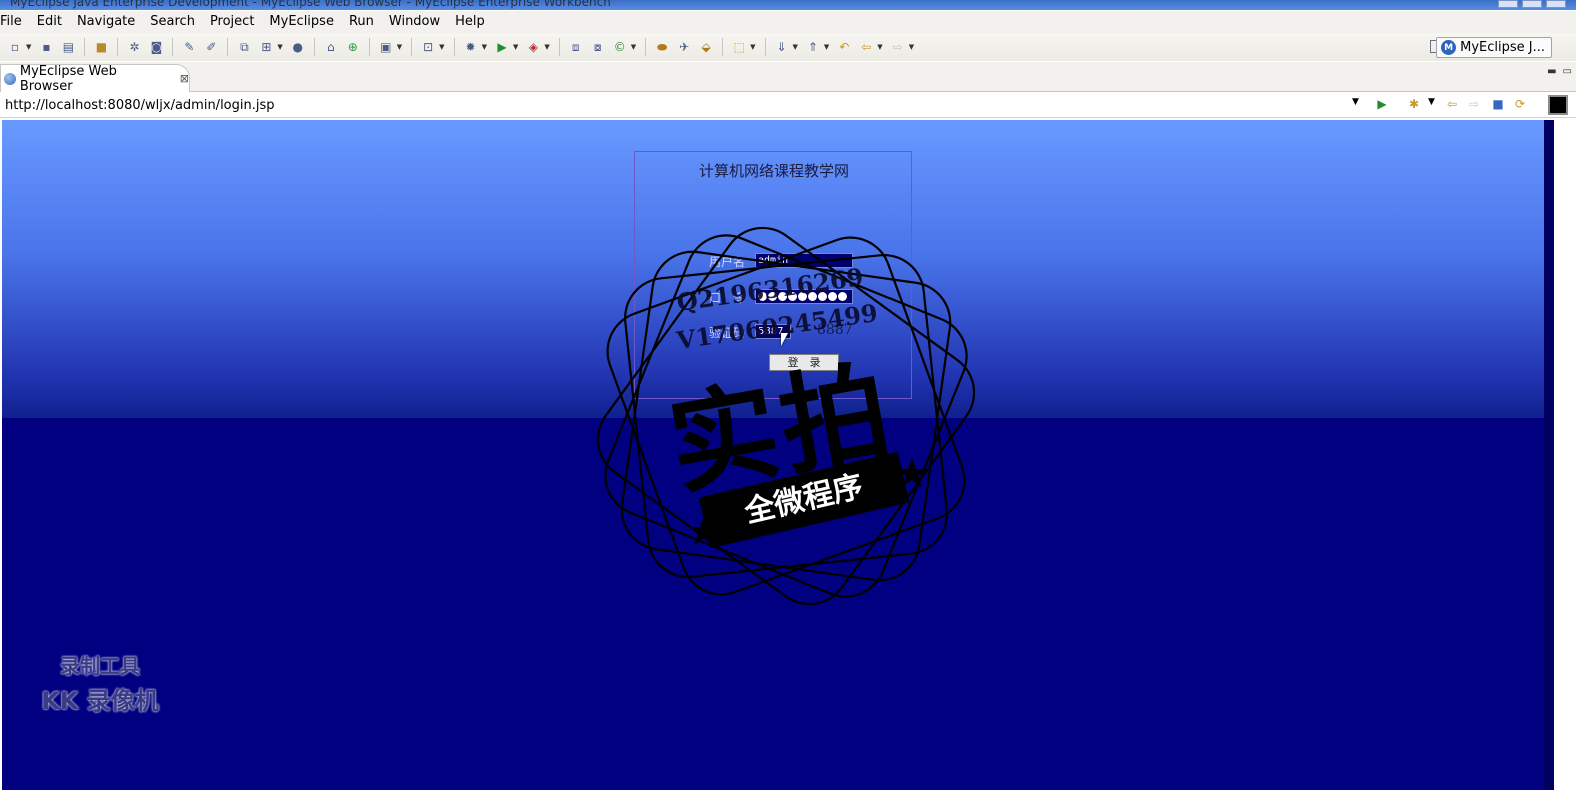  Describe the element at coordinates (10, 78) in the screenshot. I see `globe-icon` at that location.